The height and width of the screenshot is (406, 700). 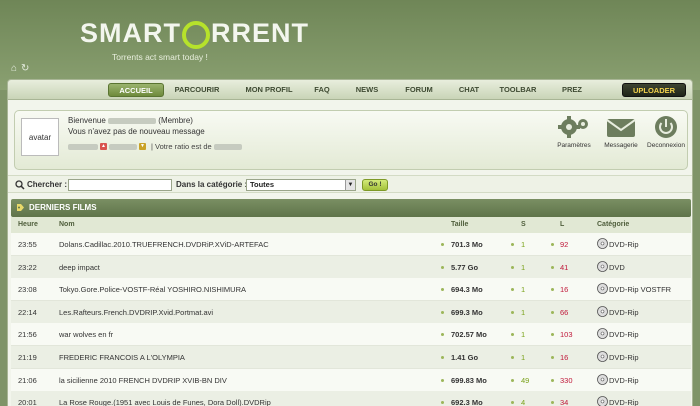 I want to click on go-button: Go !, so click(x=375, y=185).